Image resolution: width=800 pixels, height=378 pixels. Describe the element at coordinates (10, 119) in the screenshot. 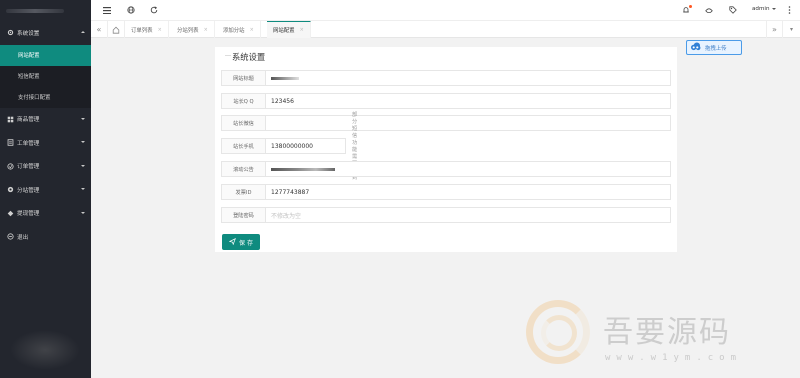

I see `grid-icon` at that location.